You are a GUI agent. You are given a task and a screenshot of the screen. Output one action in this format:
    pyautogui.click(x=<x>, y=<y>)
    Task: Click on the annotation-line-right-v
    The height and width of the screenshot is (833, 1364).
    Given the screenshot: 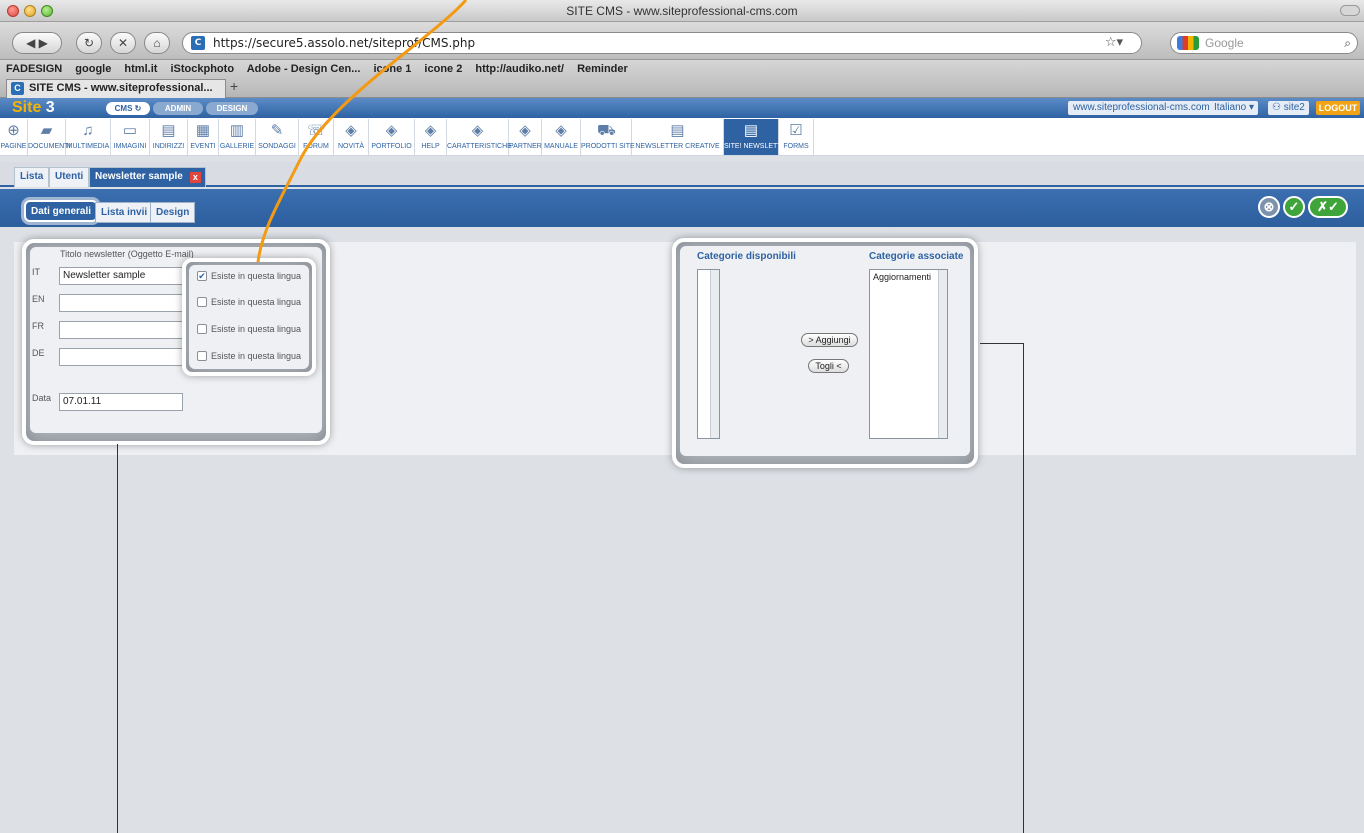 What is the action you would take?
    pyautogui.click(x=1023, y=588)
    